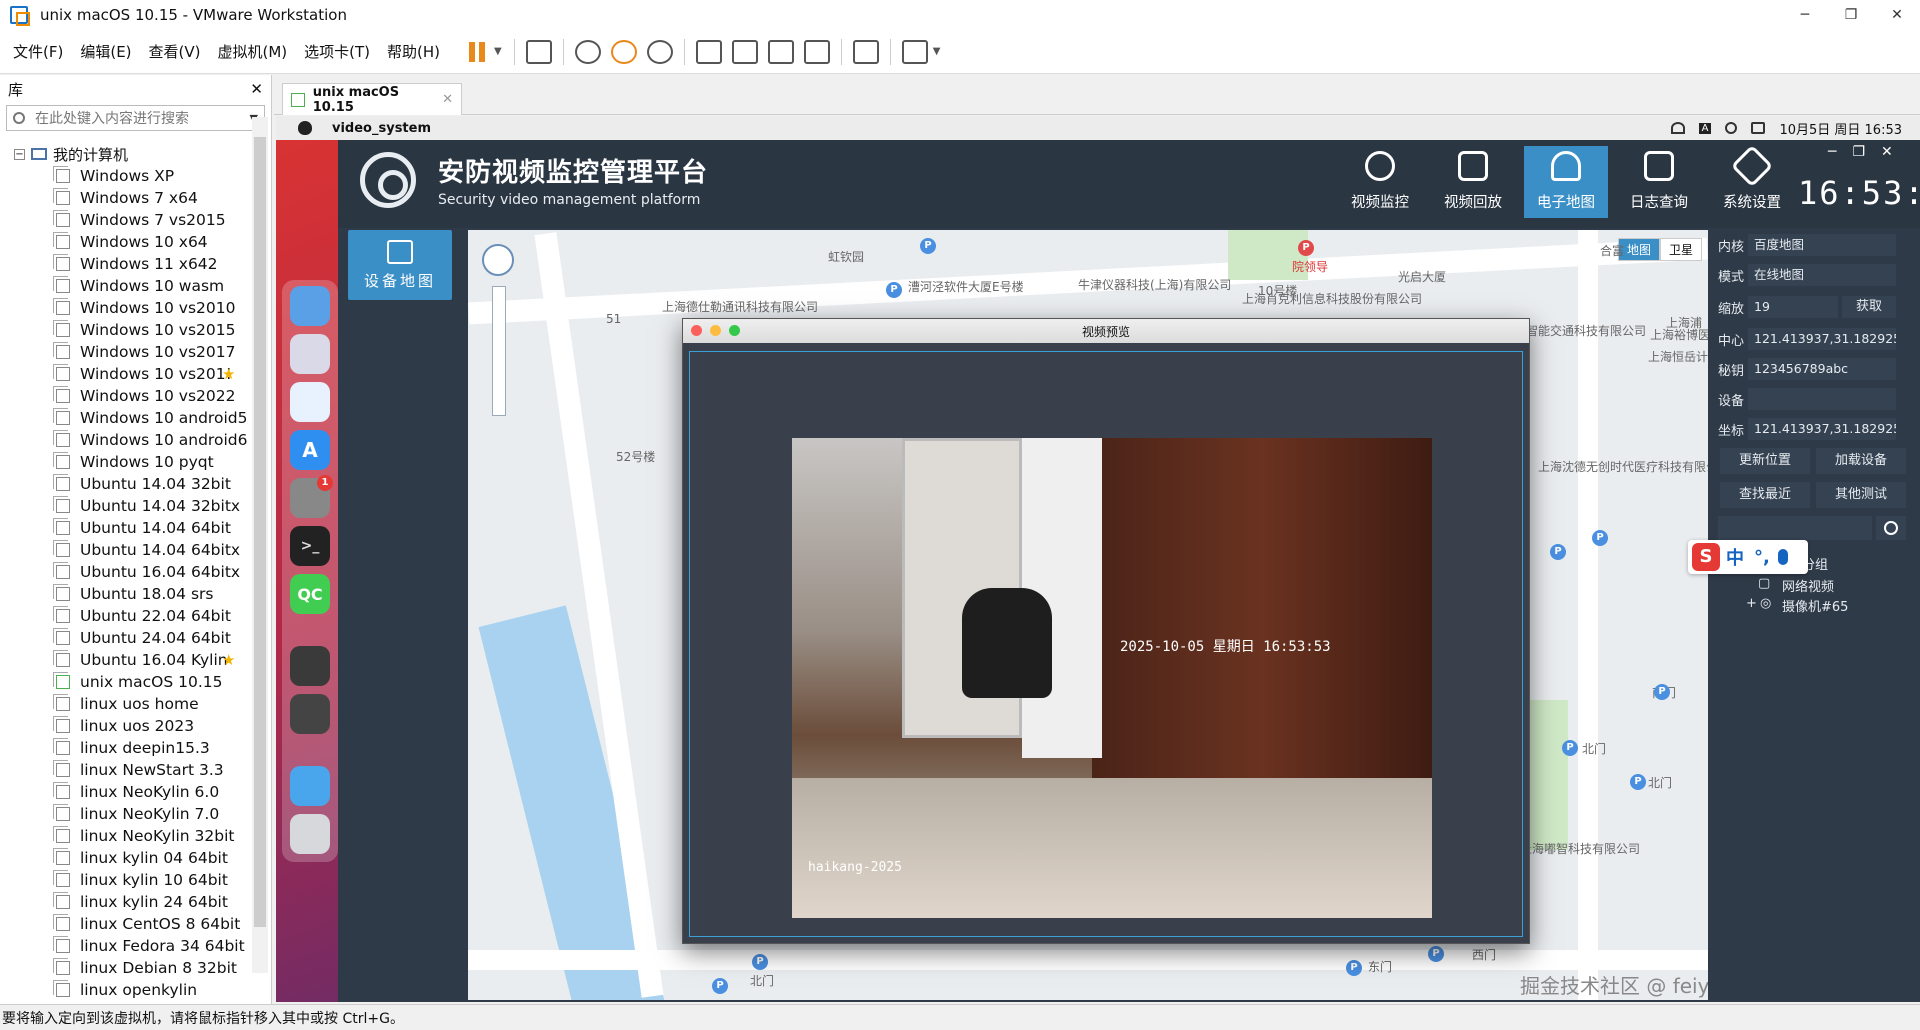 This screenshot has width=1920, height=1030. Describe the element at coordinates (128, 572) in the screenshot. I see `vm-list-item: Ubuntu 16.04 64bitx` at that location.